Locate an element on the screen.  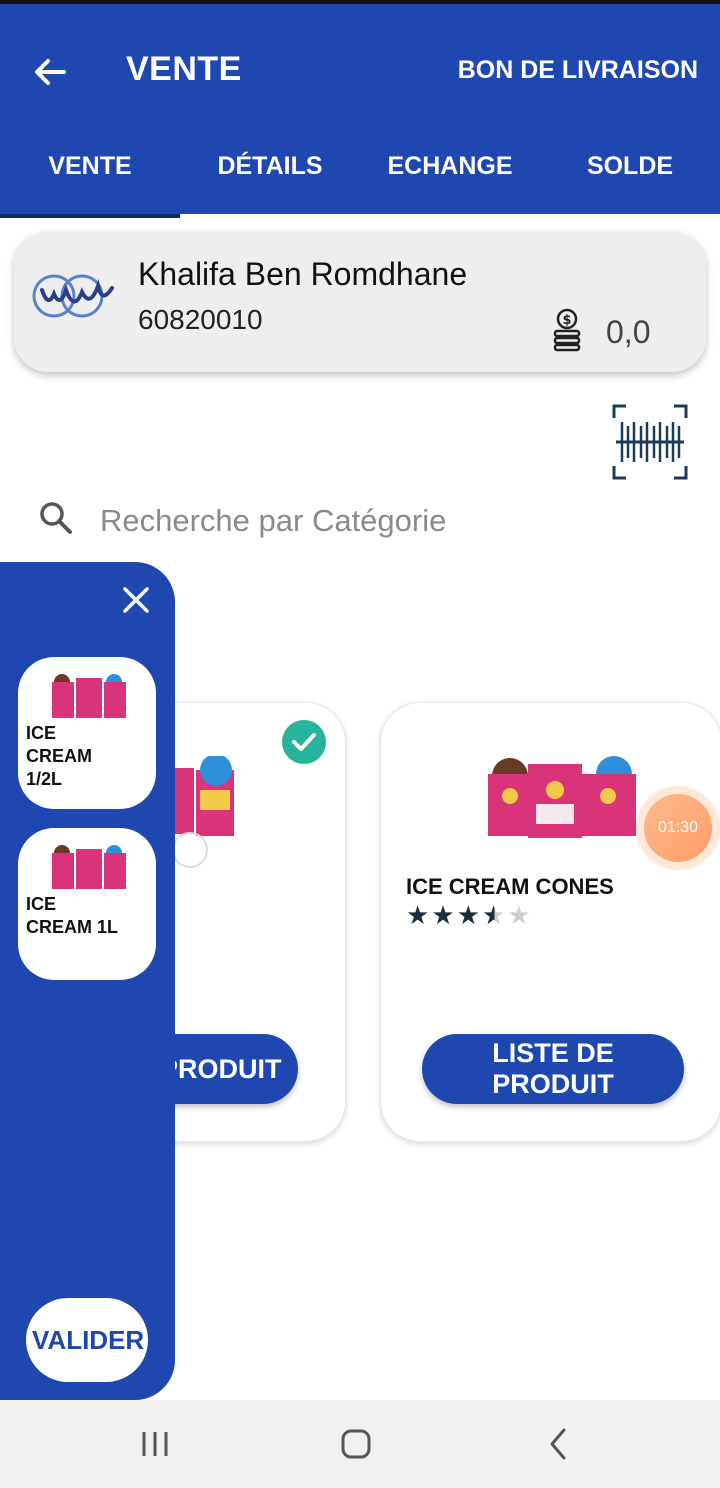
home-icon is located at coordinates (356, 1444).